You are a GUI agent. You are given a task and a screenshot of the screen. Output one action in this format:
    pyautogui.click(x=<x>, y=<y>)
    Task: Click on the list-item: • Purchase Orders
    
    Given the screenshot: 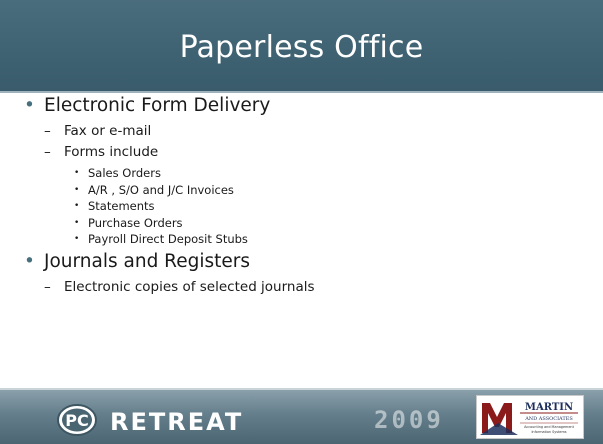 What is the action you would take?
    pyautogui.click(x=313, y=223)
    